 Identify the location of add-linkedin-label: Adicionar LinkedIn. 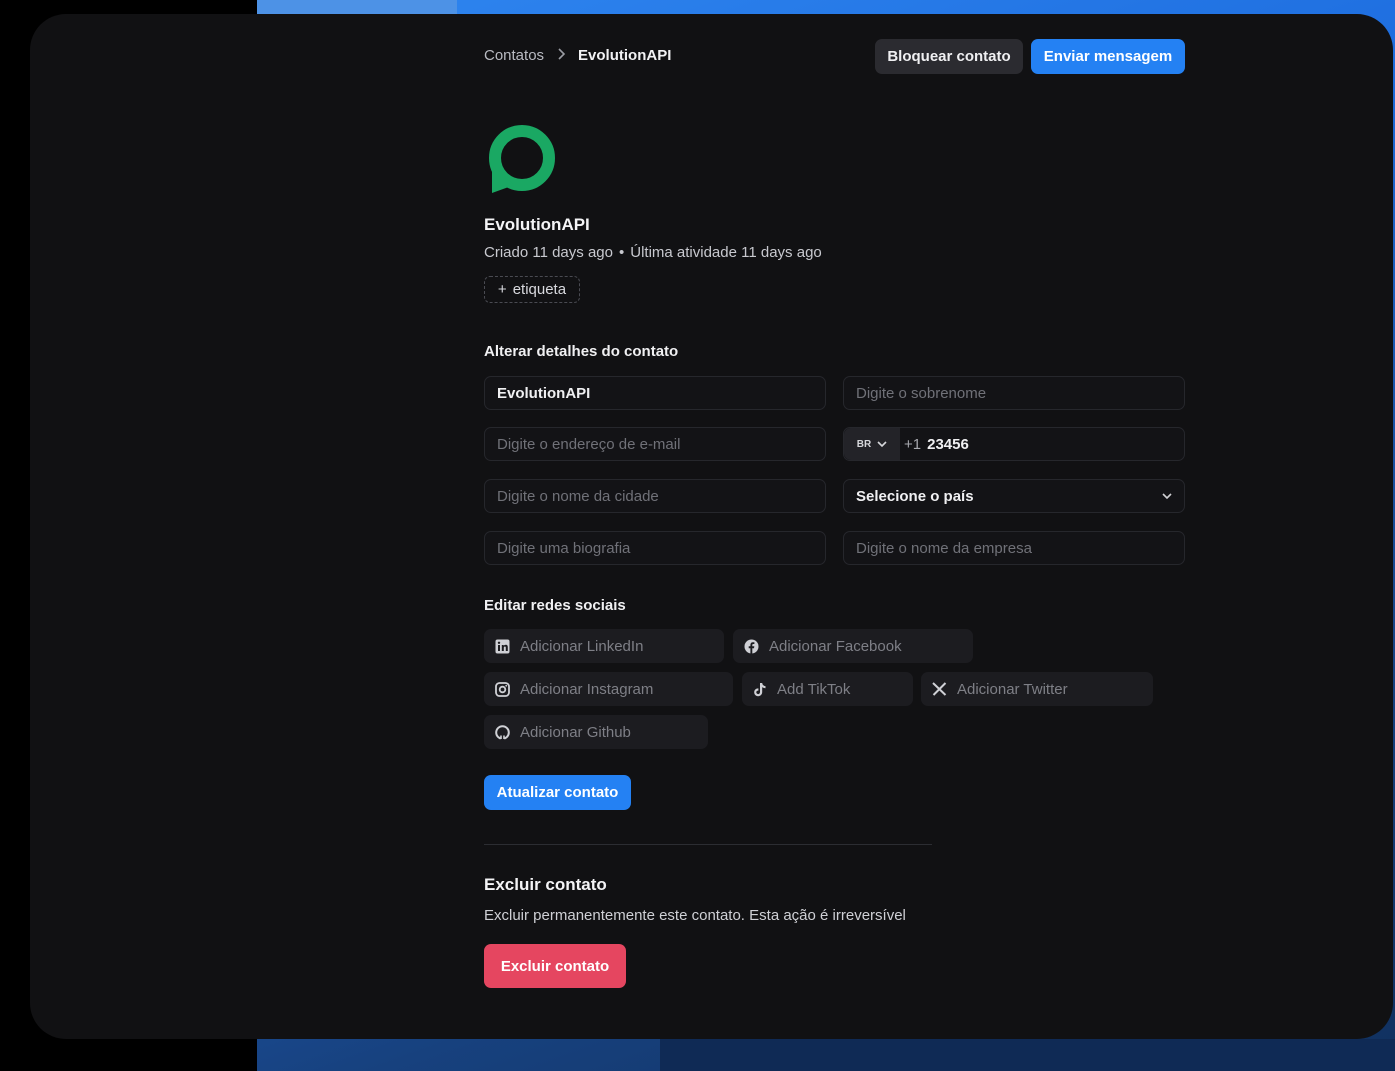
(582, 646).